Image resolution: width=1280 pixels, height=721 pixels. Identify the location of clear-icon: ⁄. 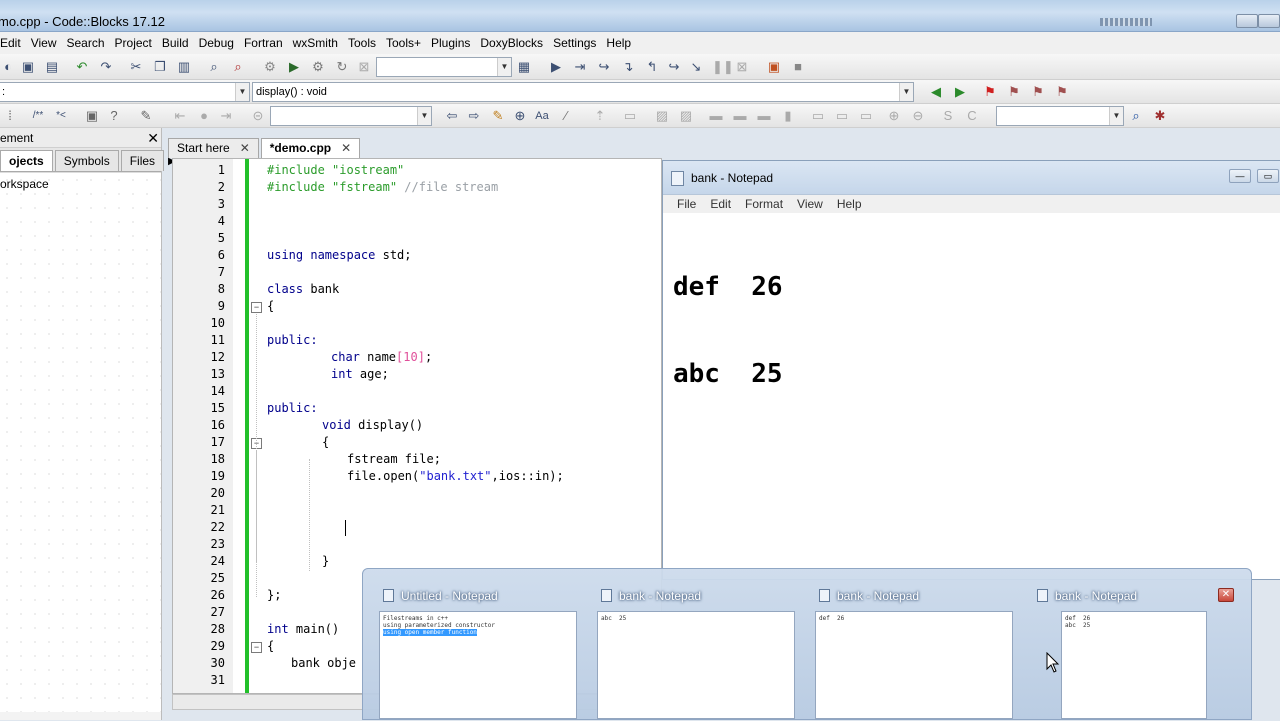
(566, 116).